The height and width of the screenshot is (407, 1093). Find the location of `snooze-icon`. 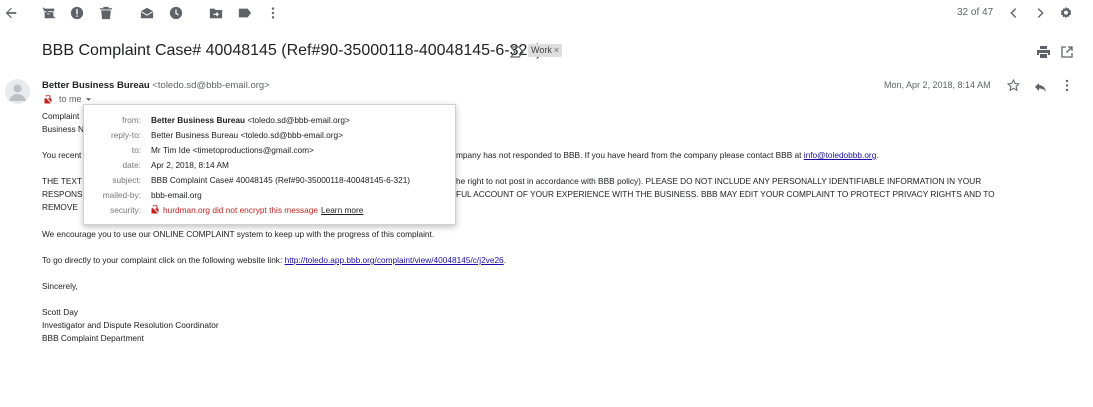

snooze-icon is located at coordinates (176, 13).